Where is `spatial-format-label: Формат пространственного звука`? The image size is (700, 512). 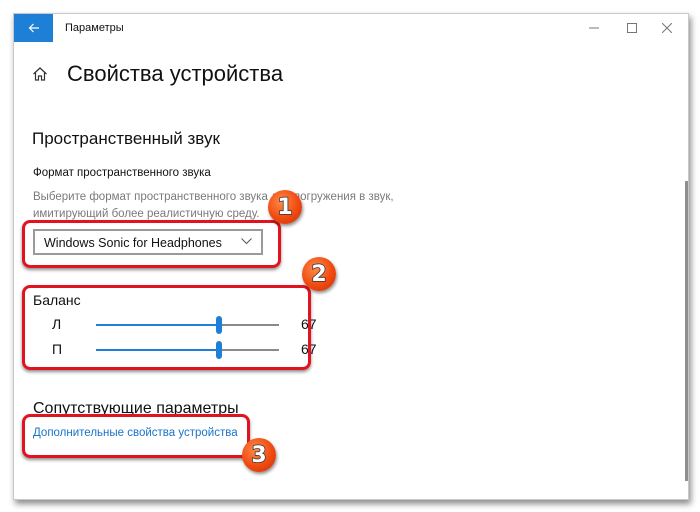
spatial-format-label: Формат пространственного звука is located at coordinates (122, 173).